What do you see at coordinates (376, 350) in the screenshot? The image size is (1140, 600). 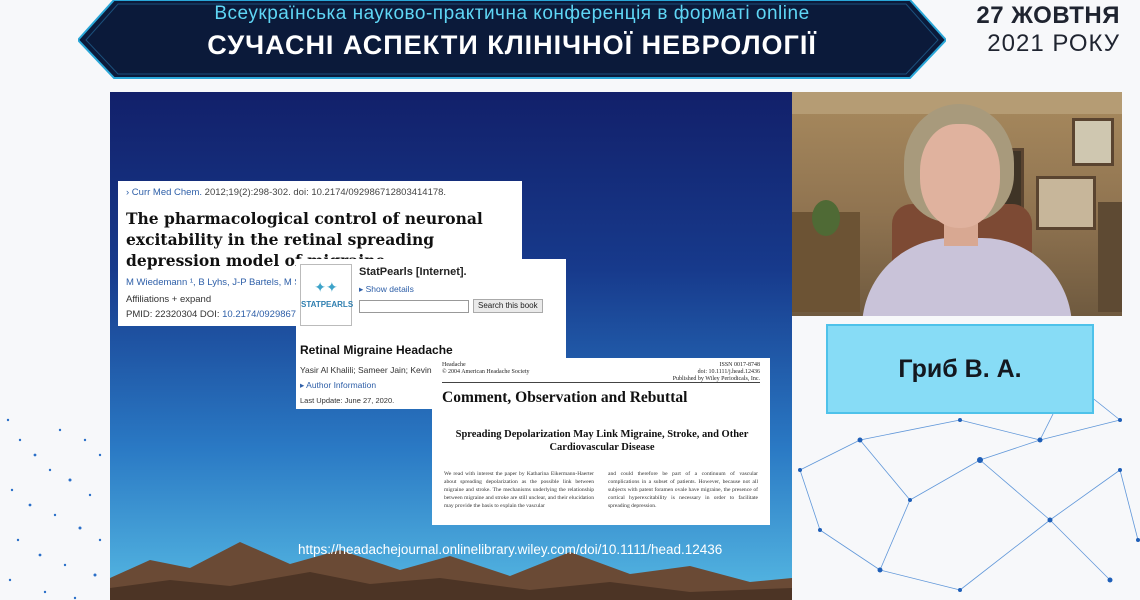 I see `statpearls-heading: Retinal Migraine Headache` at bounding box center [376, 350].